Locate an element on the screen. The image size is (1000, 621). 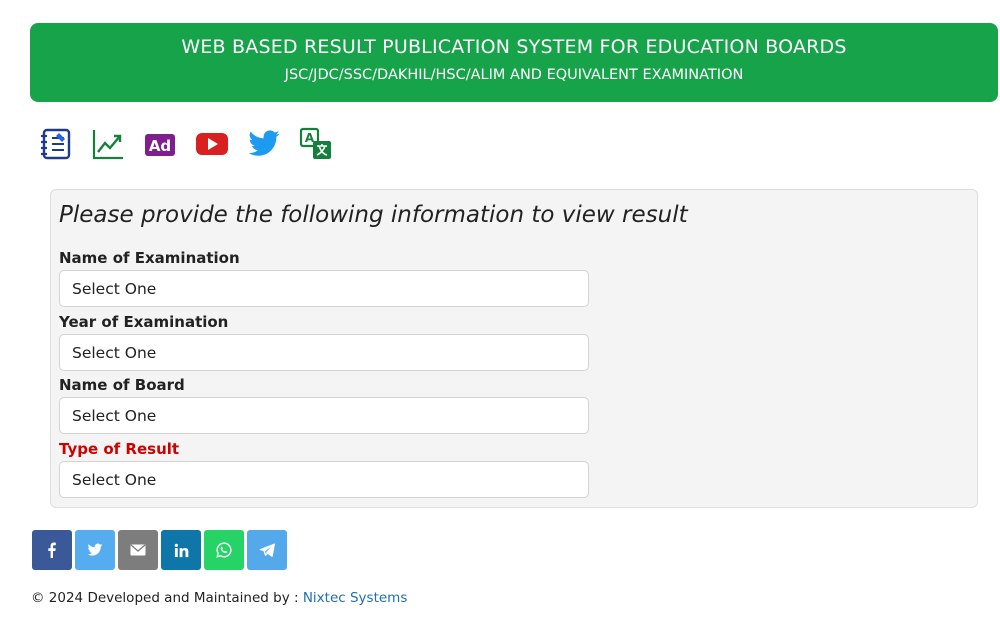
facebook-share-button is located at coordinates (52, 550).